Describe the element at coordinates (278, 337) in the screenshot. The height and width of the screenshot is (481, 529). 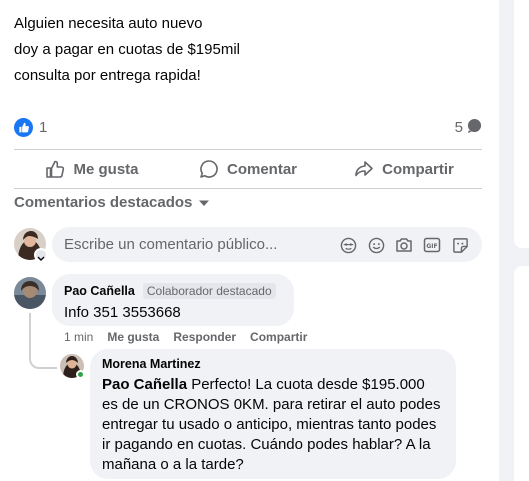
I see `comment-share-link: Compartir` at that location.